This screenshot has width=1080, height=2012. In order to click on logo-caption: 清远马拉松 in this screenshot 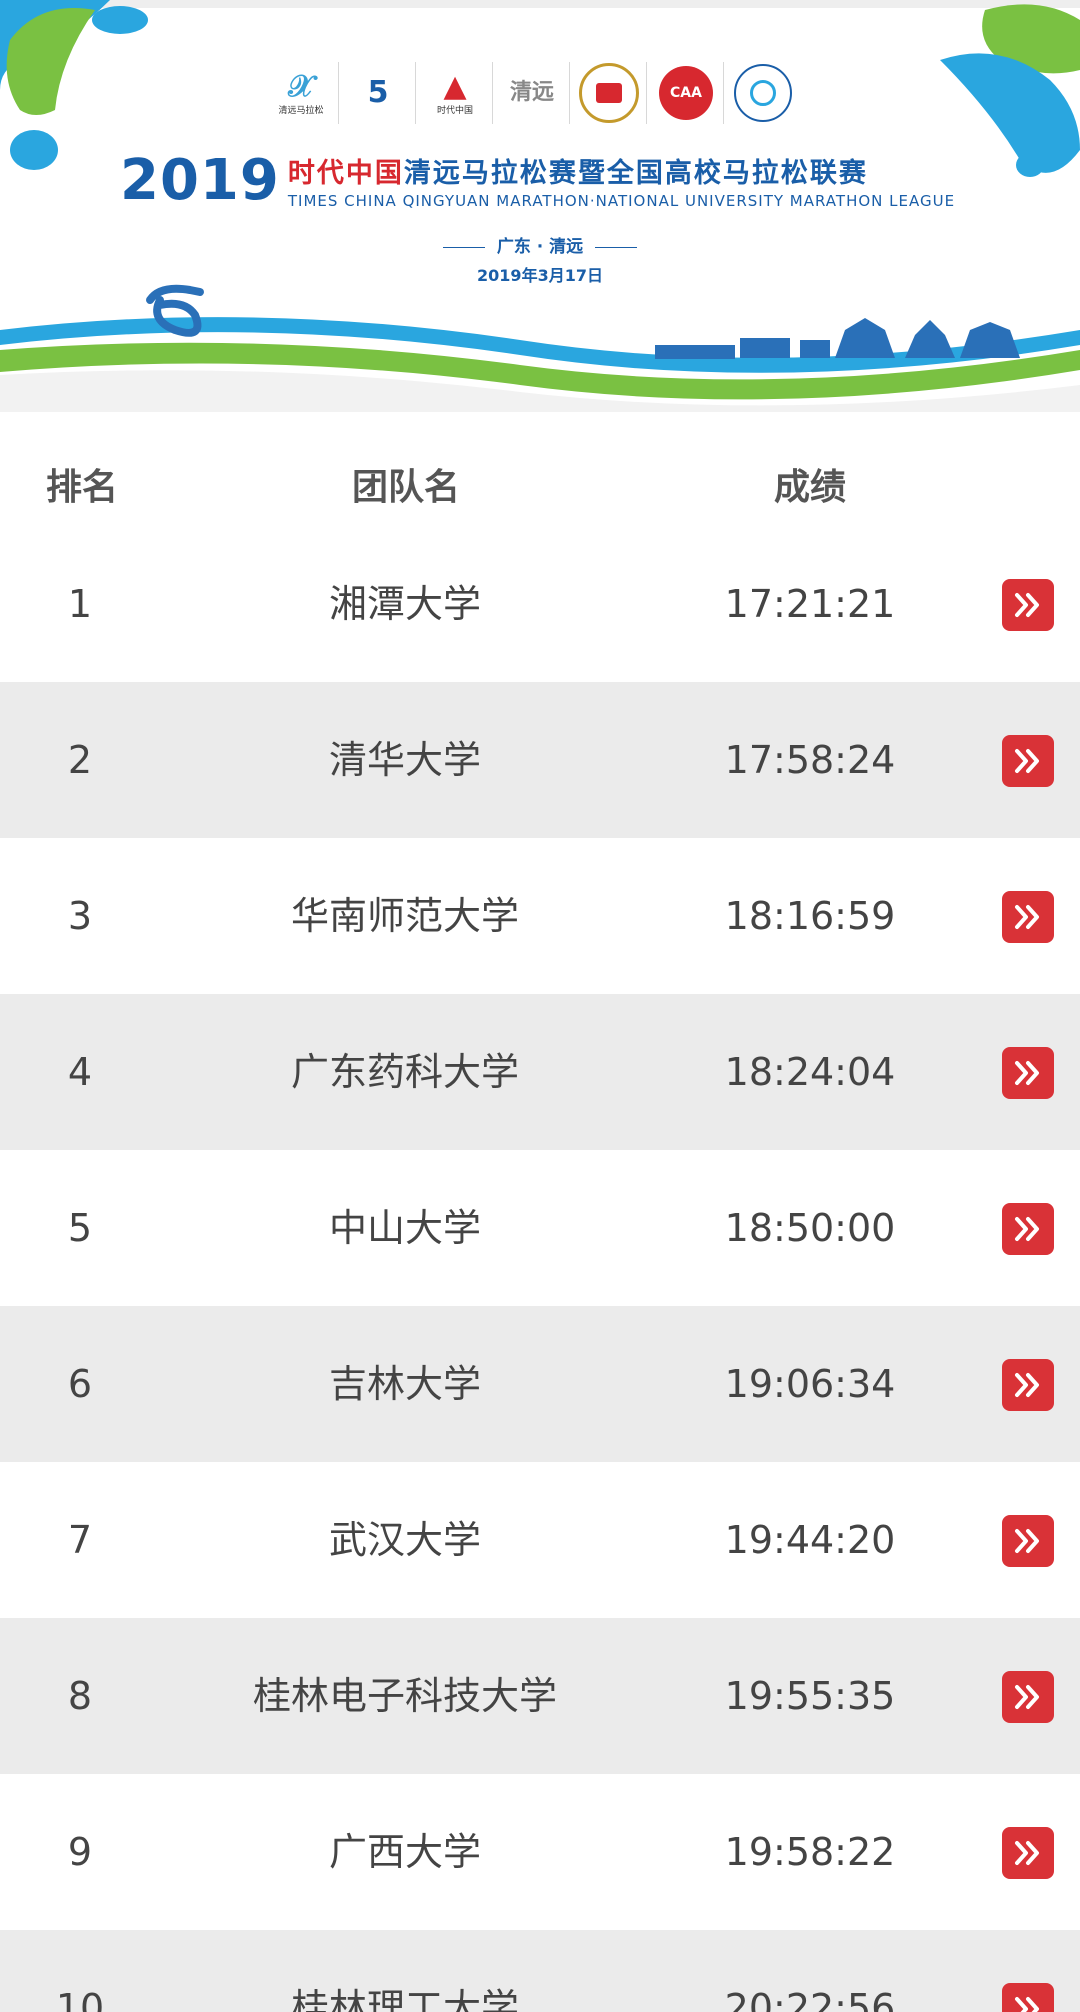, I will do `click(301, 110)`.